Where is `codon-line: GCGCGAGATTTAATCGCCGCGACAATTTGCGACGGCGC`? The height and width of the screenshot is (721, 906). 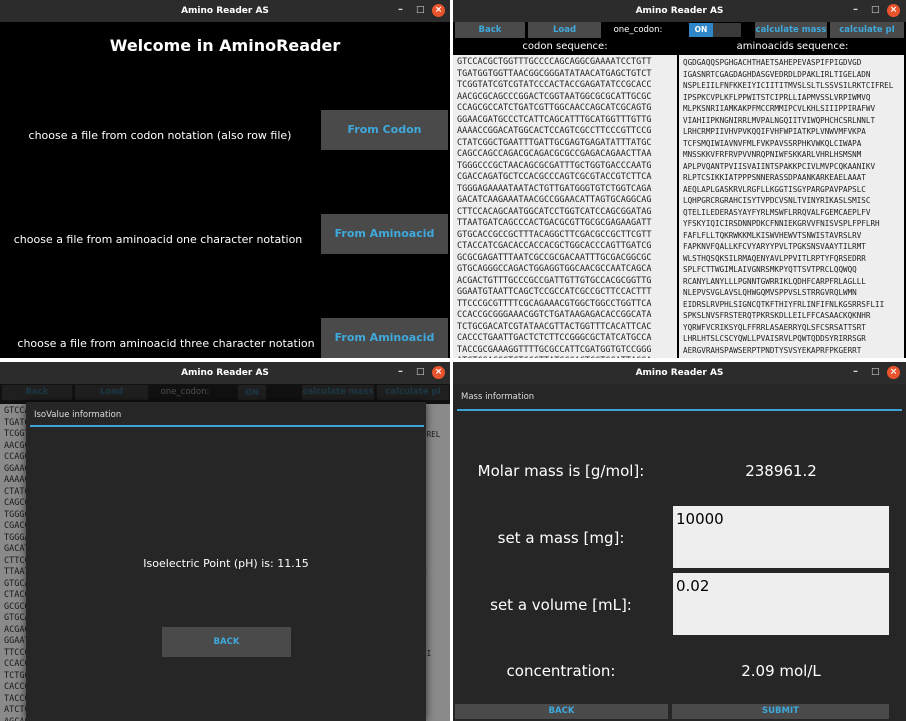 codon-line: GCGCGAGATTTAATCGCCGCGACAATTTGCGACGGCGC is located at coordinates (554, 257).